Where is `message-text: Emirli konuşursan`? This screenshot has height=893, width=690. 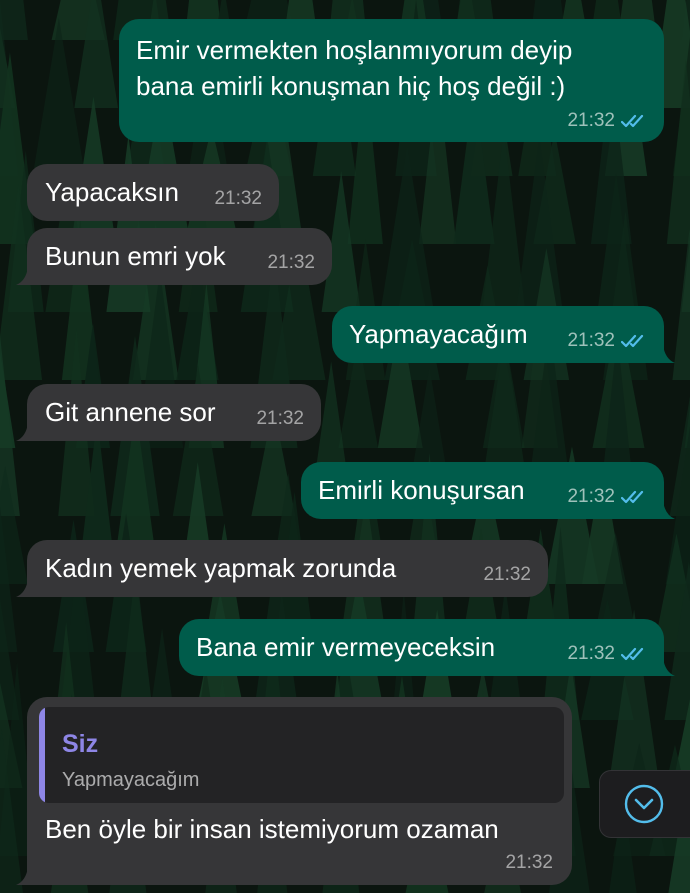
message-text: Emirli konuşursan is located at coordinates (421, 490).